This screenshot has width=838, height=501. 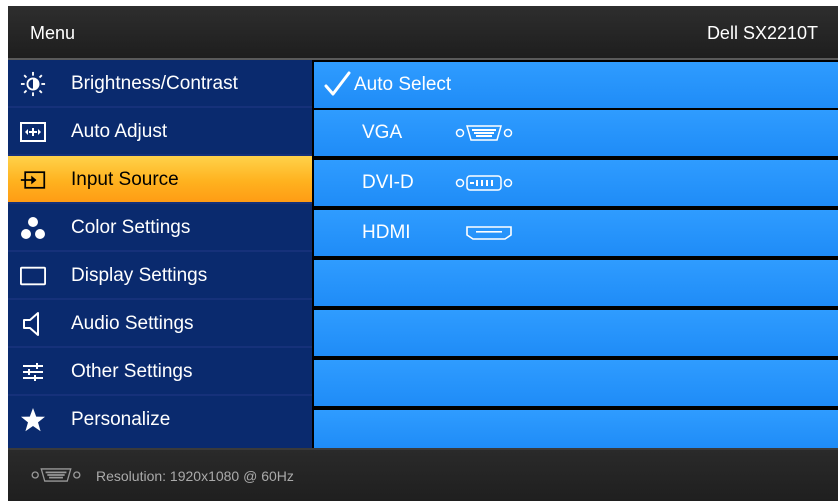 I want to click on menu-item-label: Other Settings, so click(x=132, y=371).